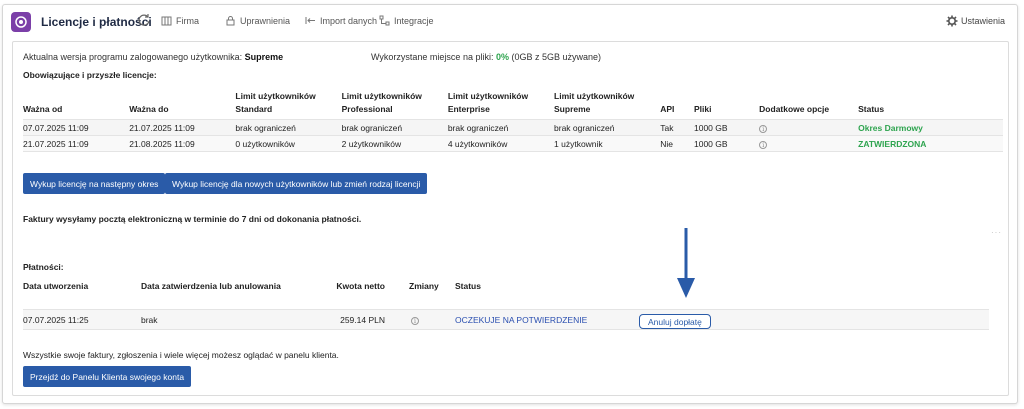  I want to click on storage-prefix: Wykorzystane miejsce na pliki:, so click(433, 57).